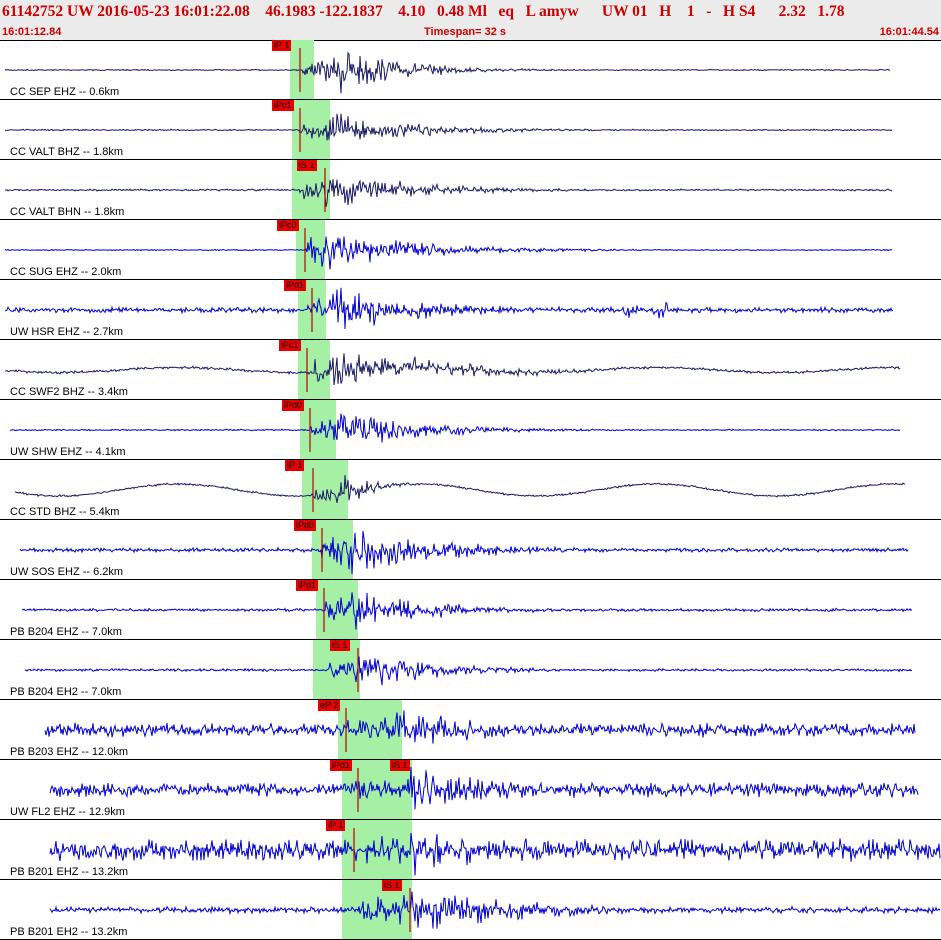 Image resolution: width=941 pixels, height=940 pixels. Describe the element at coordinates (67, 212) in the screenshot. I see `station-label: CC VALT BHN -- 1.8km` at that location.